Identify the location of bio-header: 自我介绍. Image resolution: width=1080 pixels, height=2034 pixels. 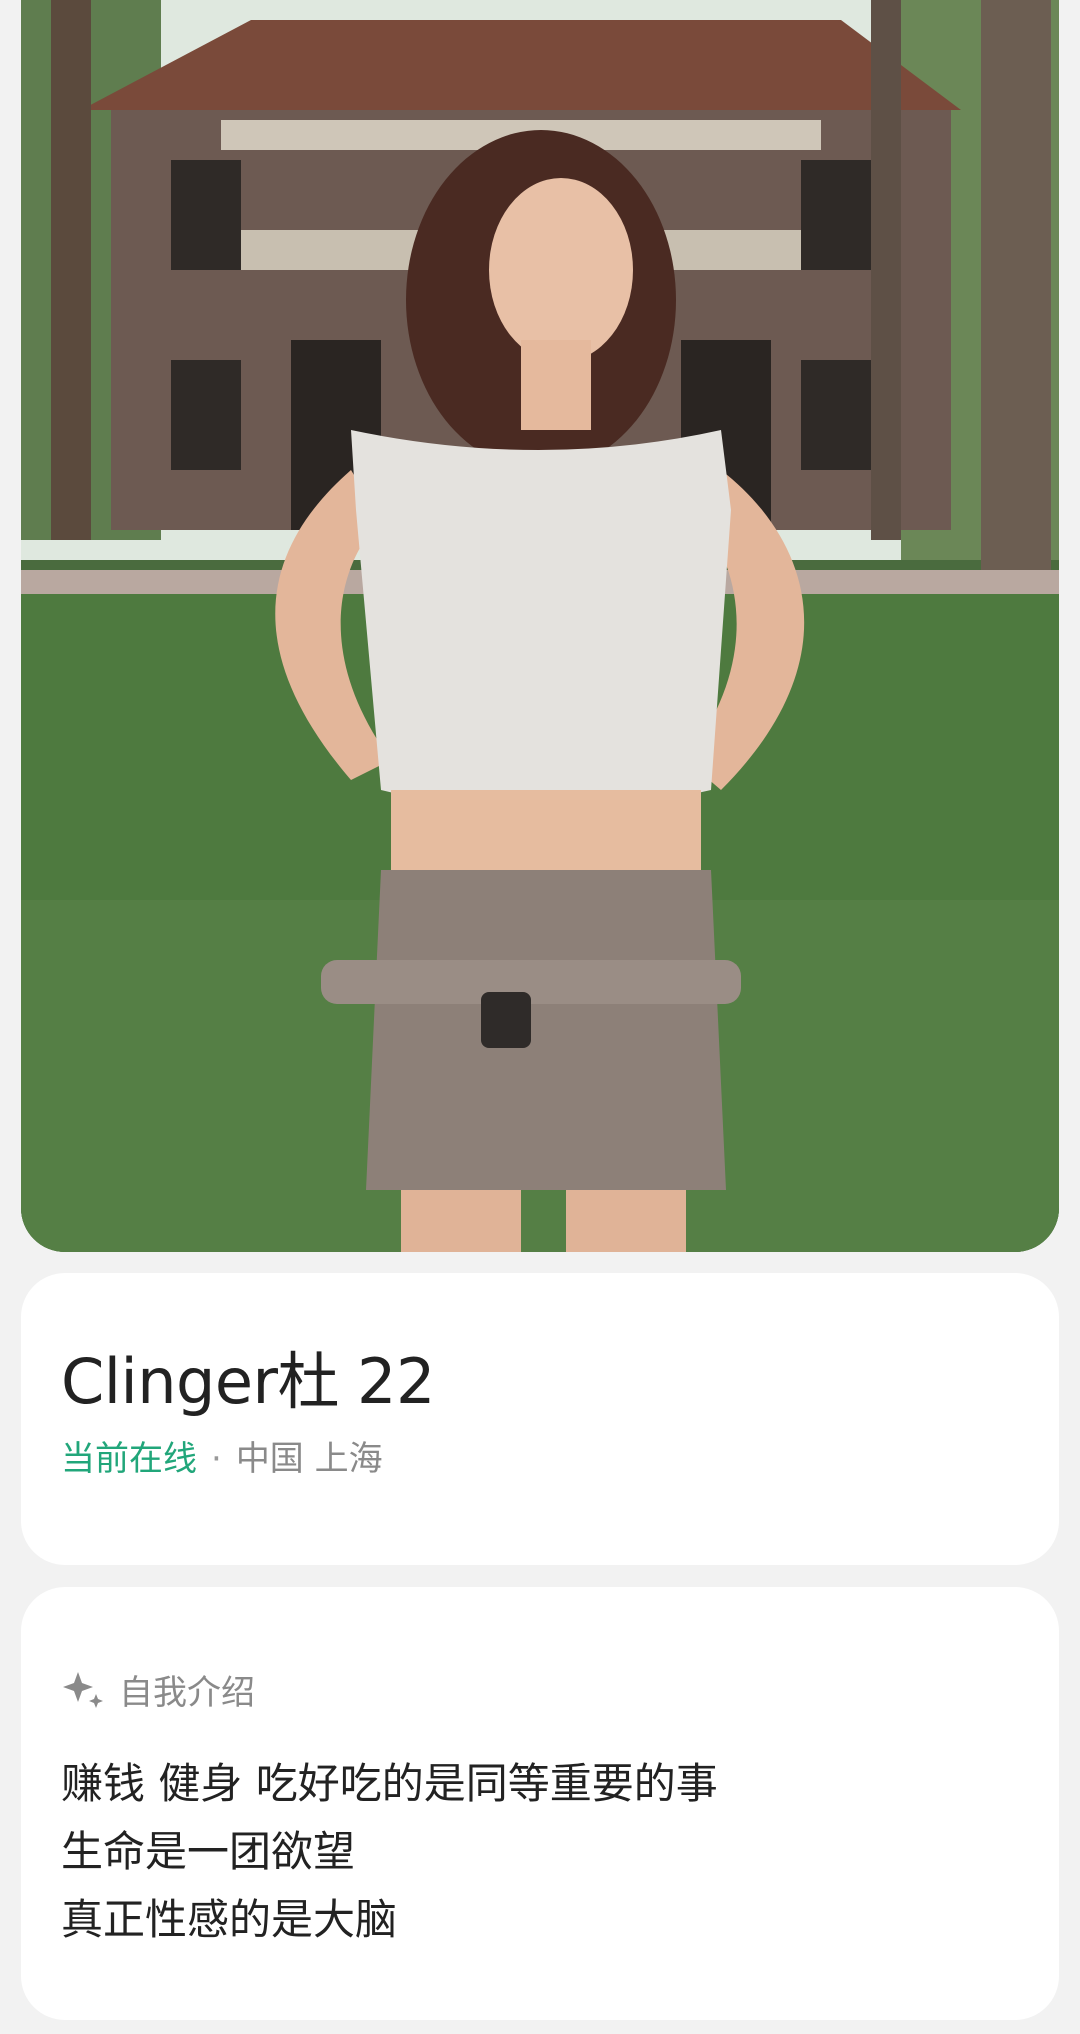
(540, 1689).